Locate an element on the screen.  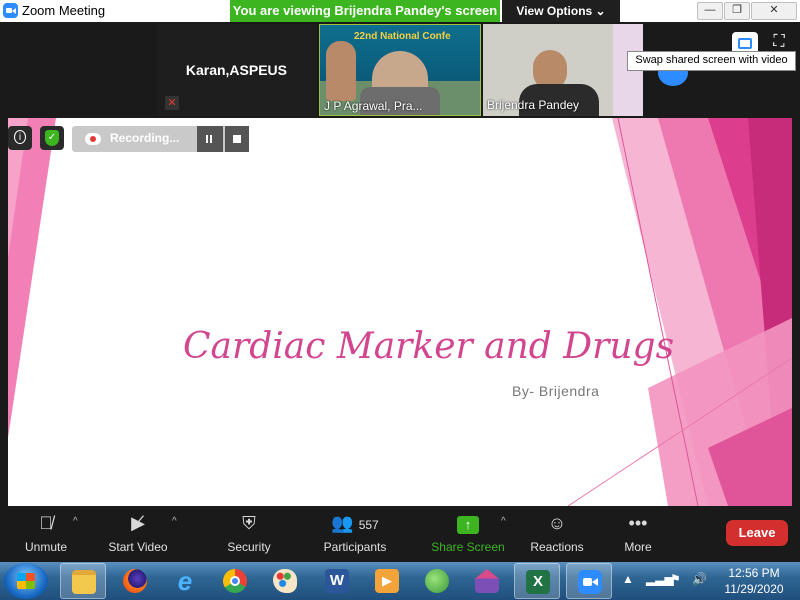
unmute-button: 🎙̸ Unmute is located at coordinates (46, 534).